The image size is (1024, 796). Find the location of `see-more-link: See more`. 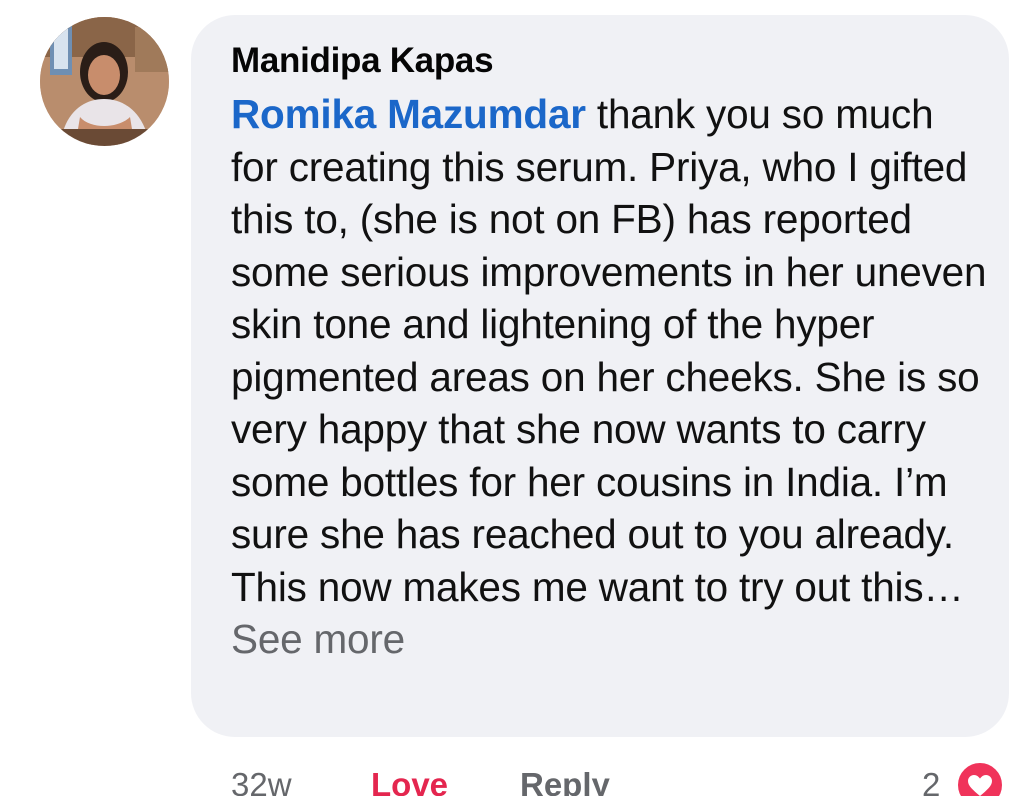

see-more-link: See more is located at coordinates (318, 639).